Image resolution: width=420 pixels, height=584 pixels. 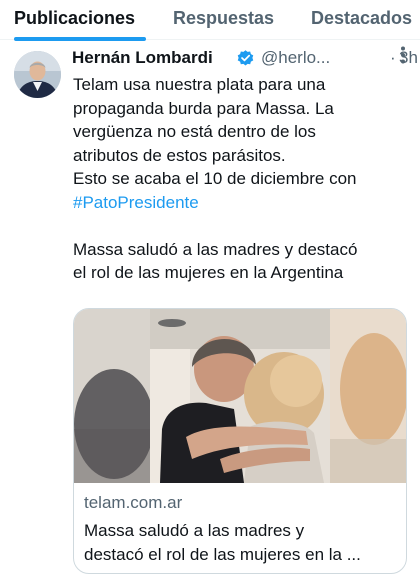 I want to click on link-domain: telam.com.ar, so click(x=133, y=502).